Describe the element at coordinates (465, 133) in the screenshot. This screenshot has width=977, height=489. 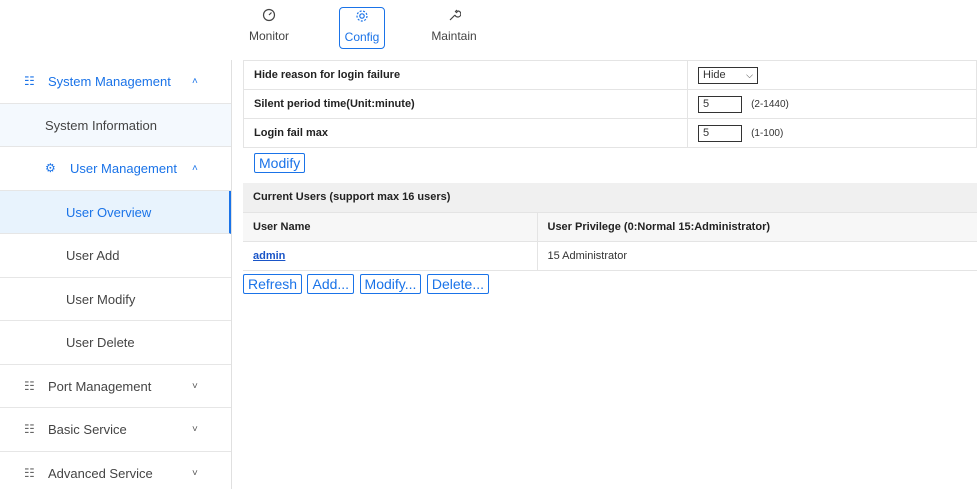
I see `login-fail-label: Login fail max` at that location.